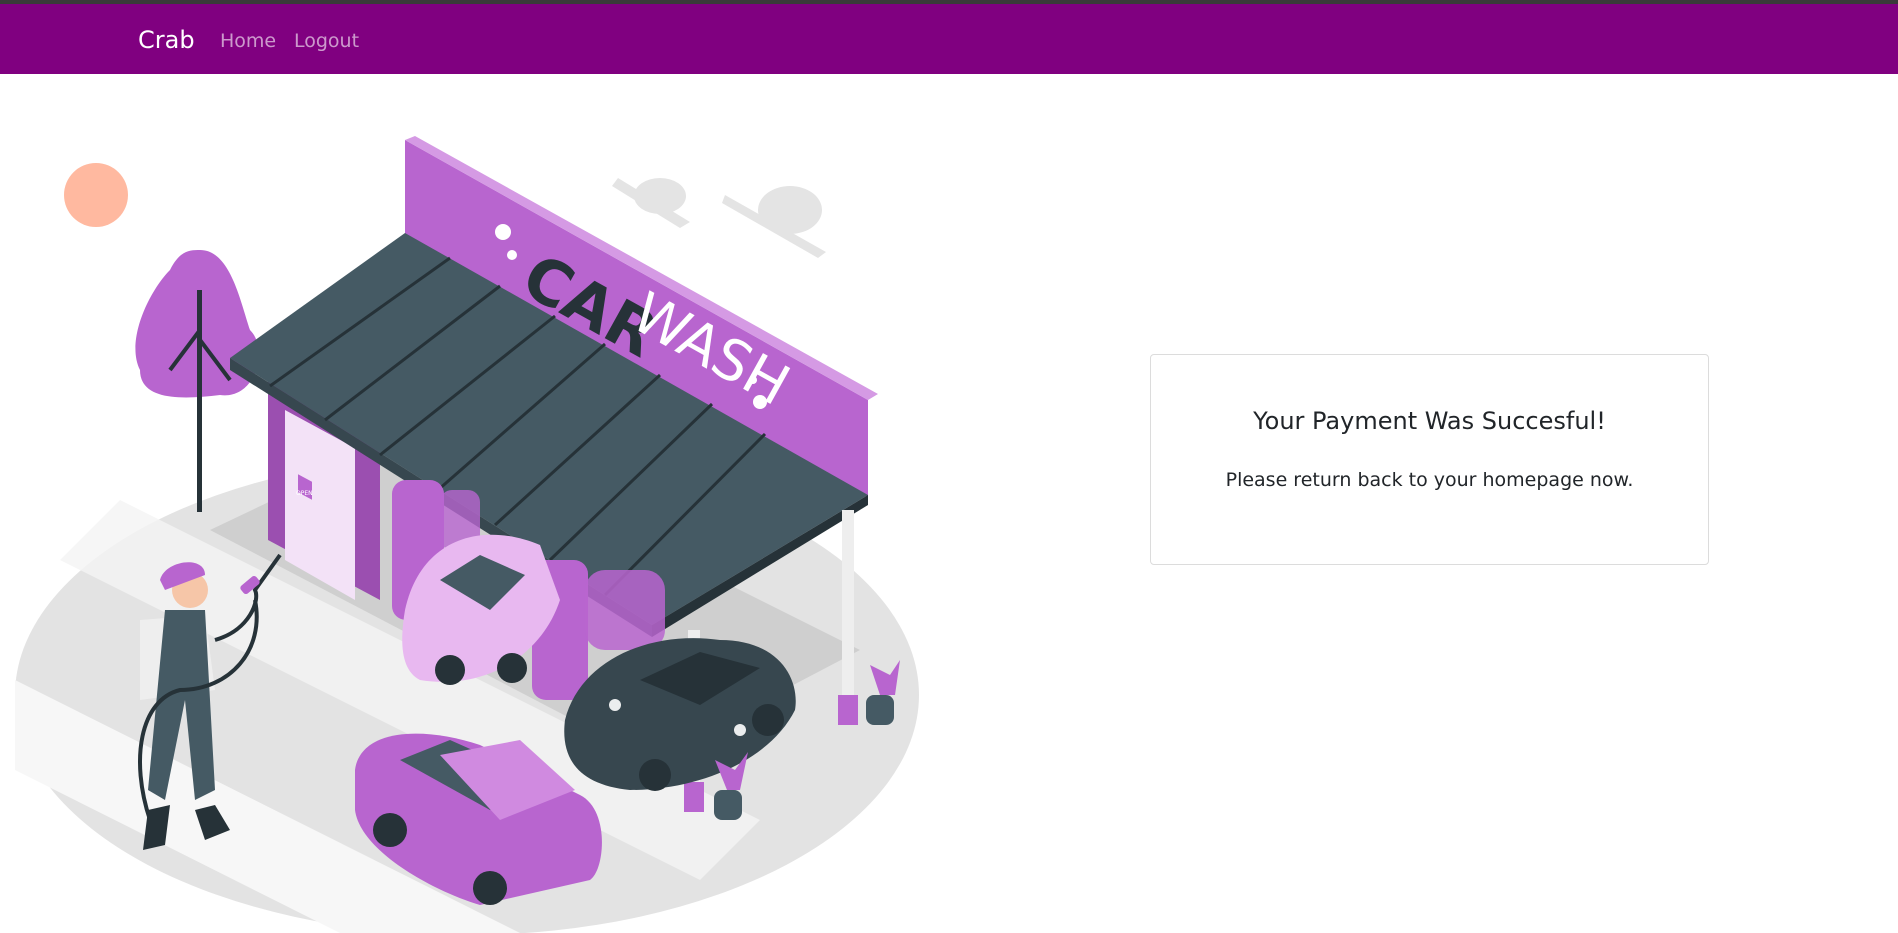 The height and width of the screenshot is (933, 1898). I want to click on cloud-shape, so click(719, 218).